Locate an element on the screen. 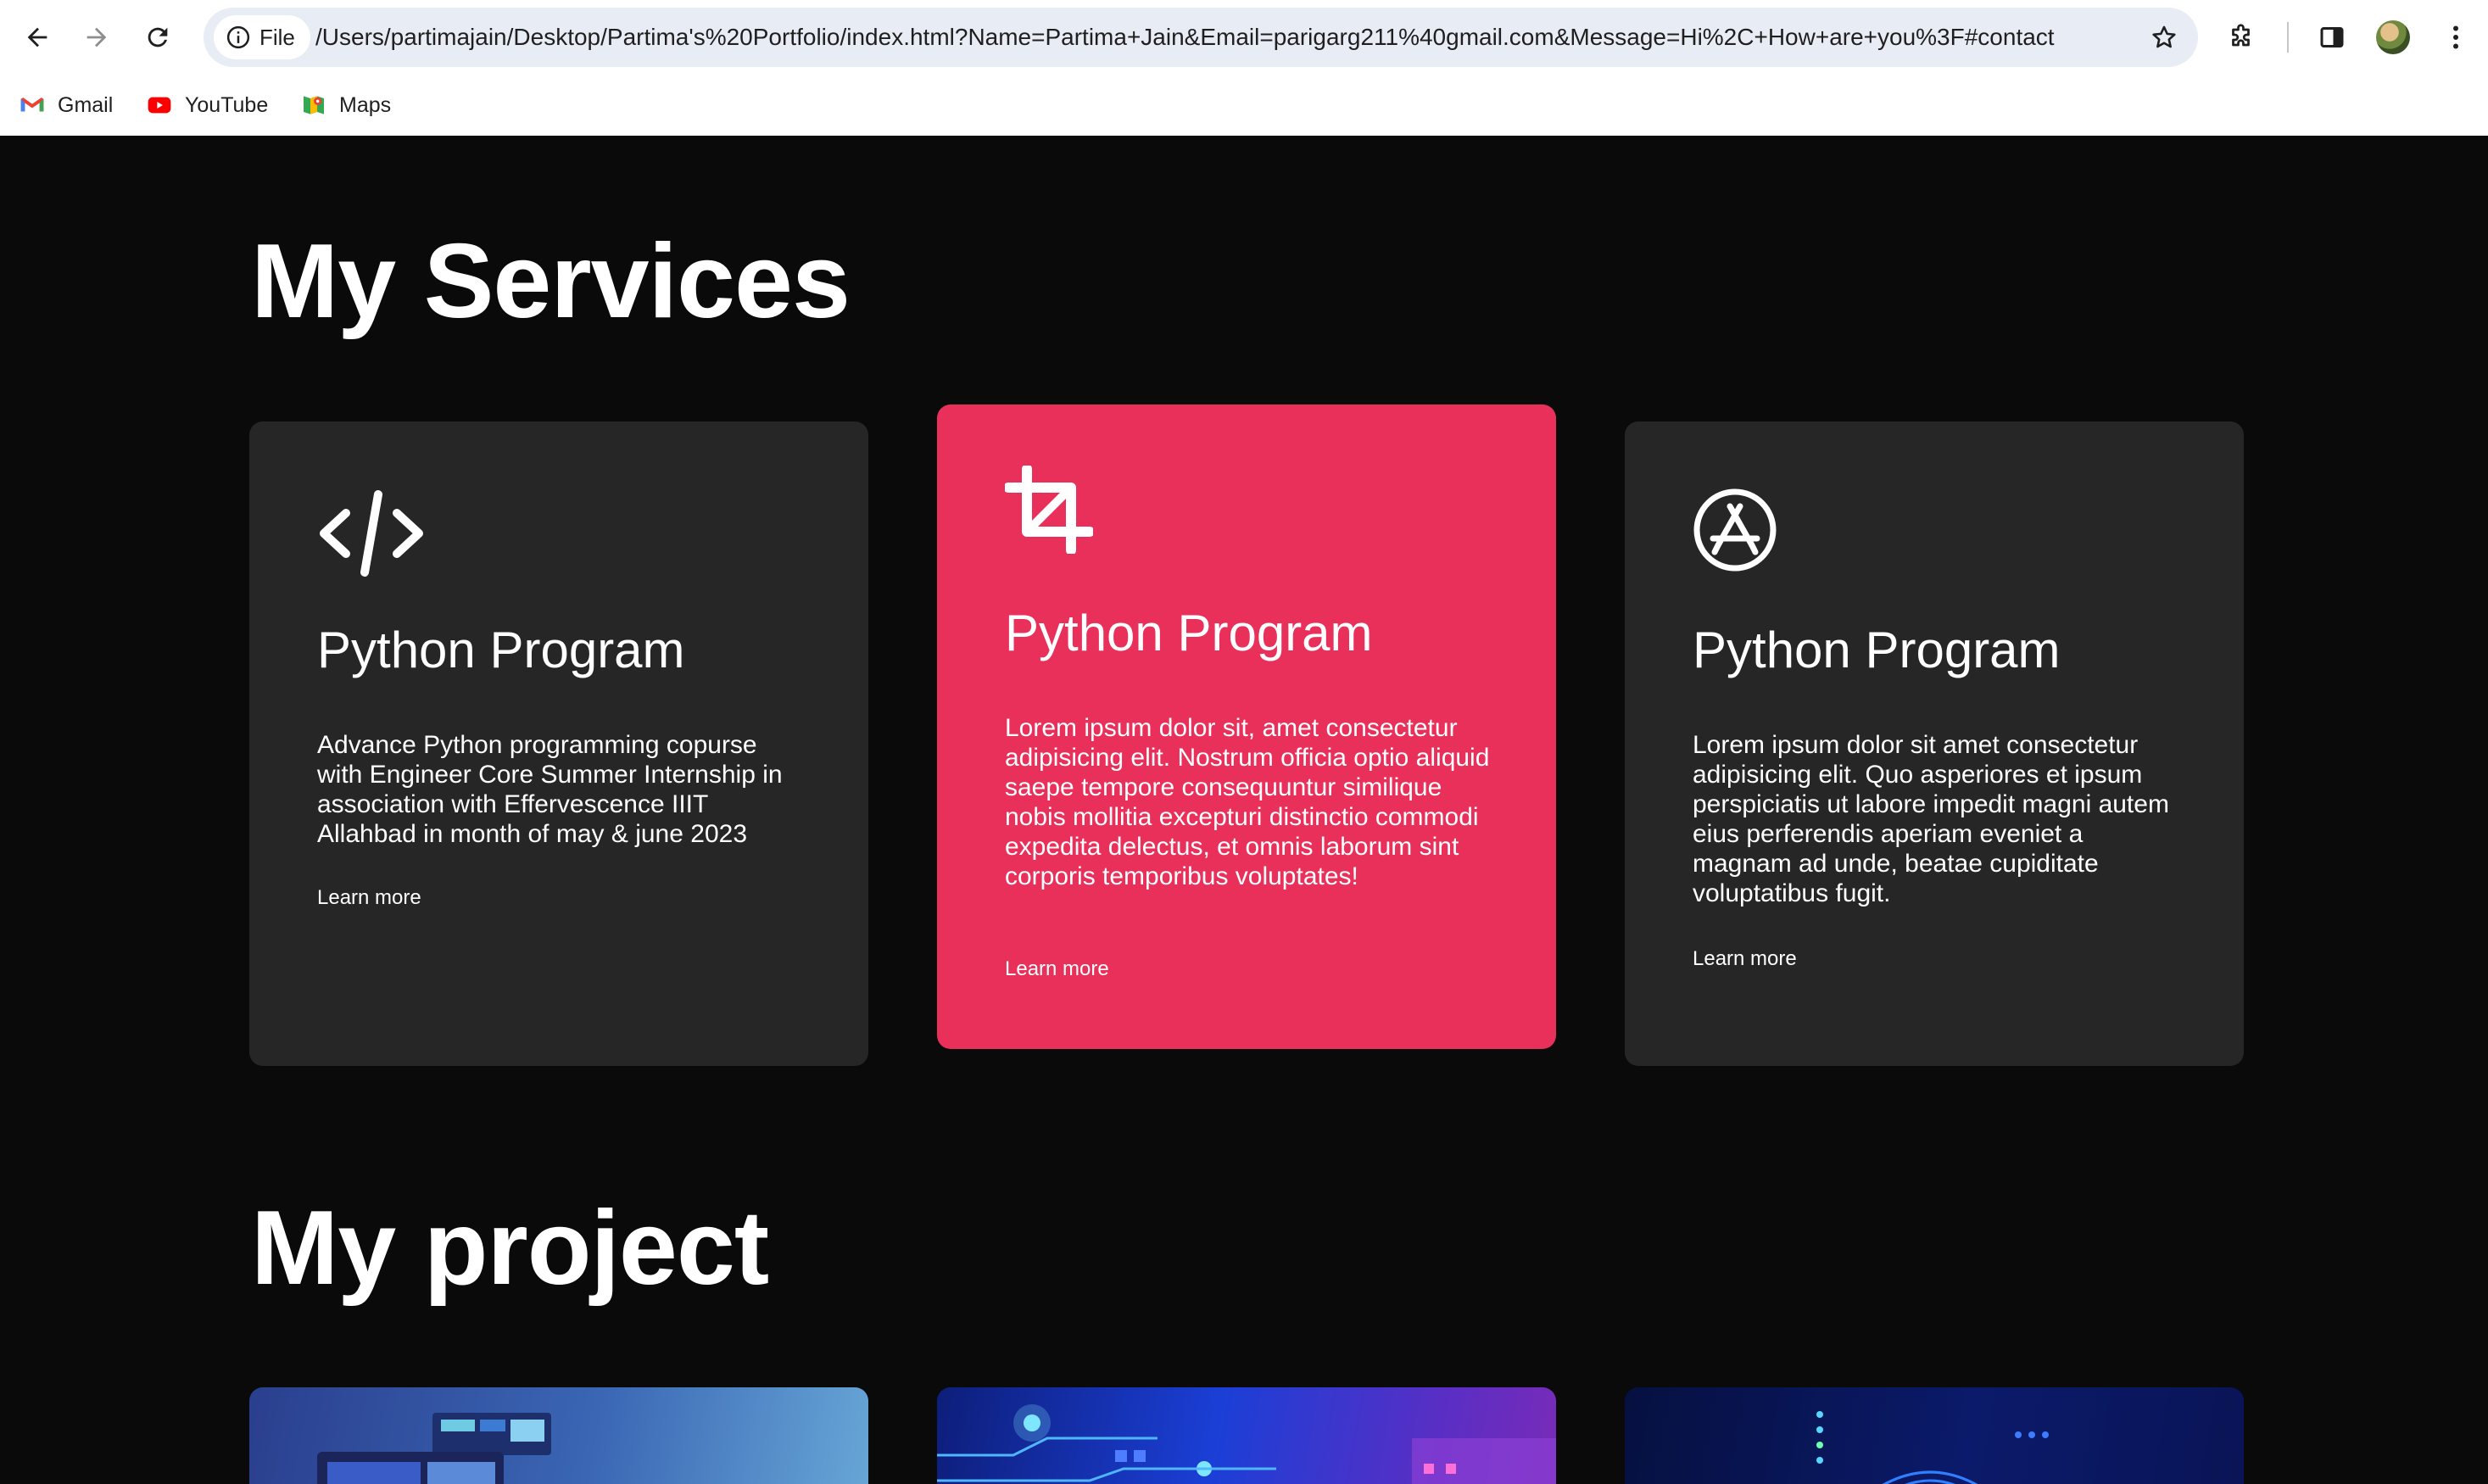  extensions-button is located at coordinates (2242, 37).